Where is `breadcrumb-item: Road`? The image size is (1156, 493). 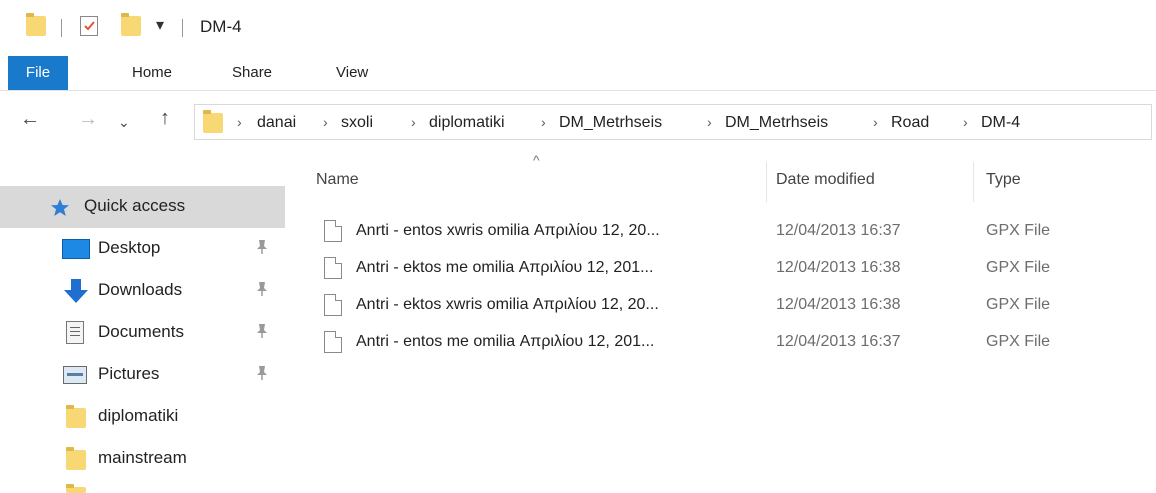 breadcrumb-item: Road is located at coordinates (910, 123).